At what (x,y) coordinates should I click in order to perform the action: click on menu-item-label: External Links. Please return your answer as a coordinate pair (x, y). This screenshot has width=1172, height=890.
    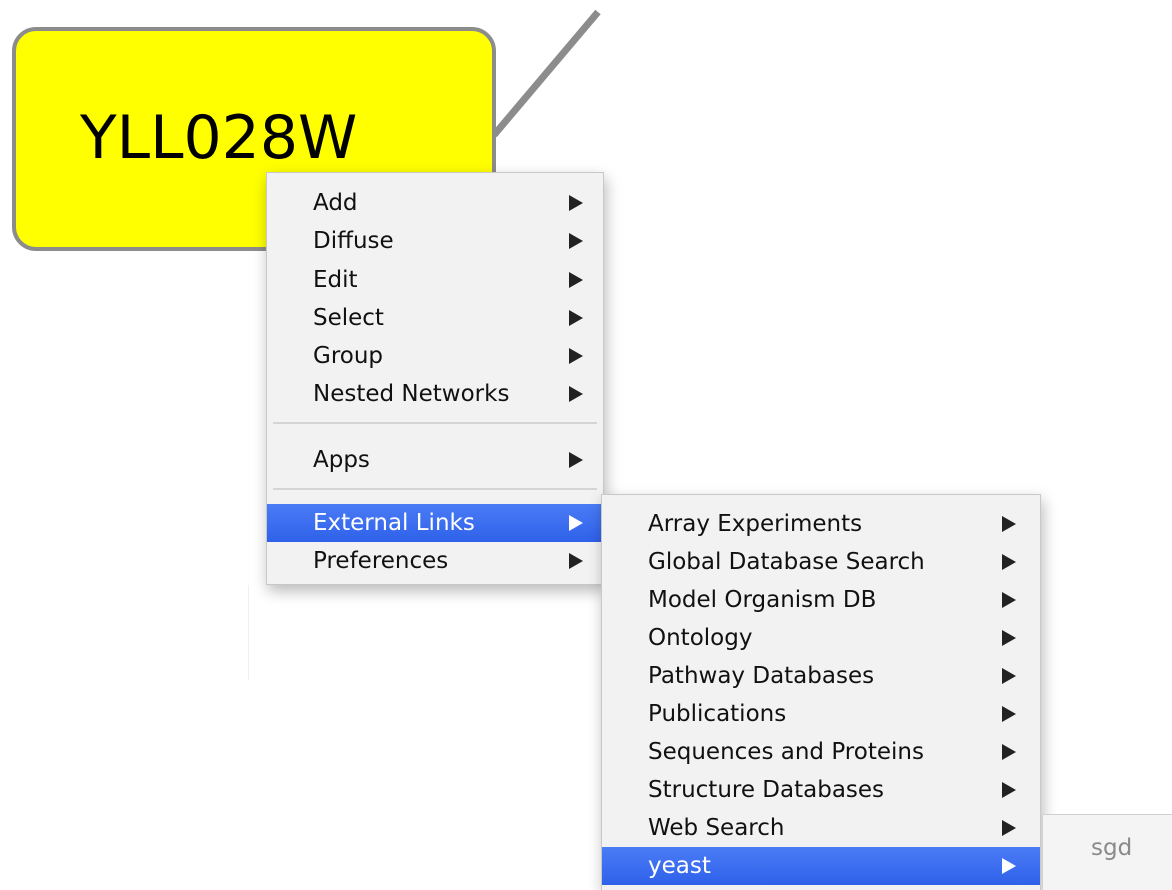
    Looking at the image, I should click on (394, 523).